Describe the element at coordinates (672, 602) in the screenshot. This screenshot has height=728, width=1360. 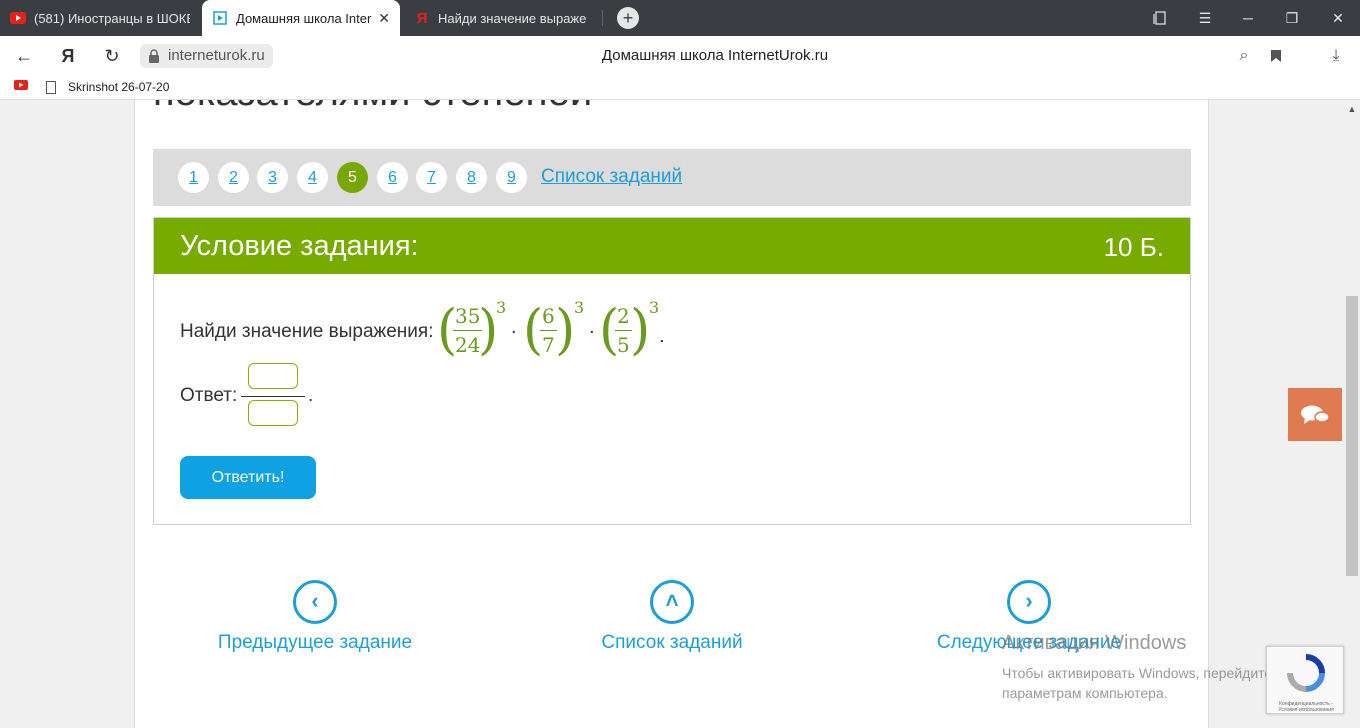
I see `chevron-up-icon: ˄` at that location.